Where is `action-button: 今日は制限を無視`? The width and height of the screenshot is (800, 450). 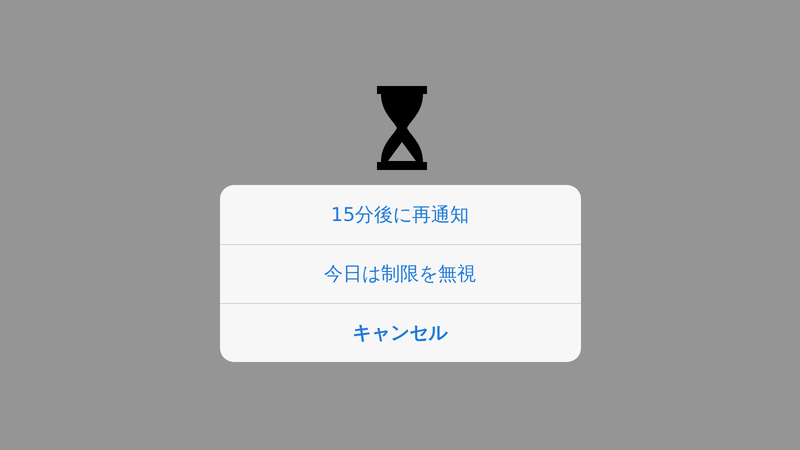
action-button: 今日は制限を無視 is located at coordinates (400, 273).